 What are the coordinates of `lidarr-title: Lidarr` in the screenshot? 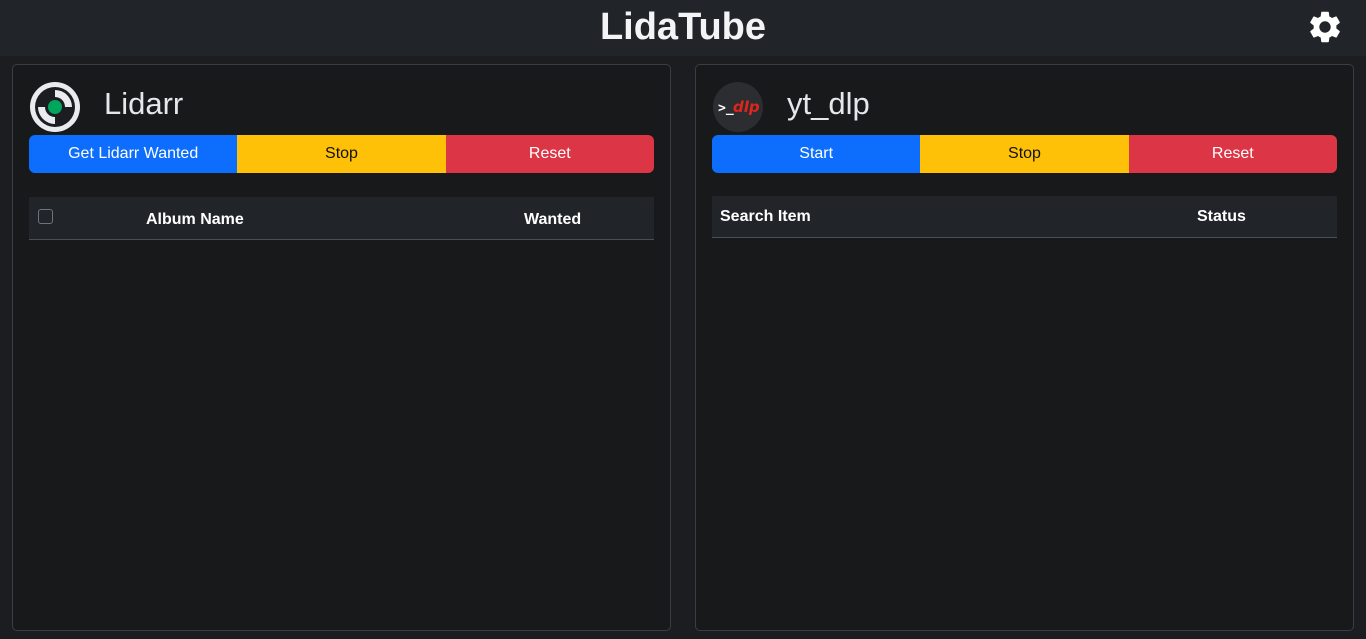 It's located at (144, 103).